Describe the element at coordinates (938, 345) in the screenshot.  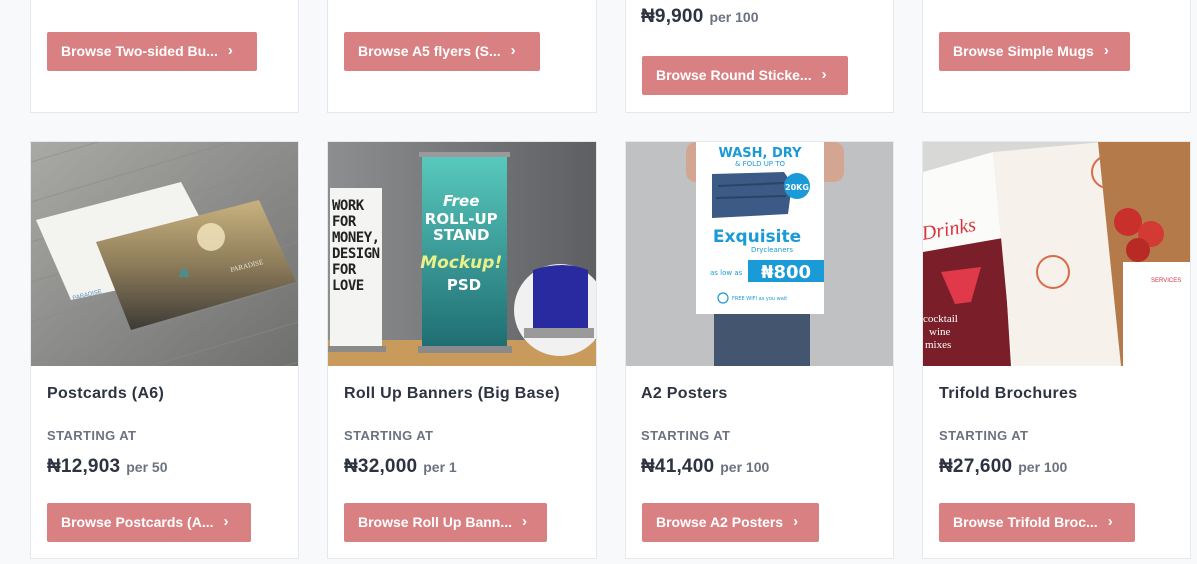
I see `brochure-mixes: mixes` at that location.